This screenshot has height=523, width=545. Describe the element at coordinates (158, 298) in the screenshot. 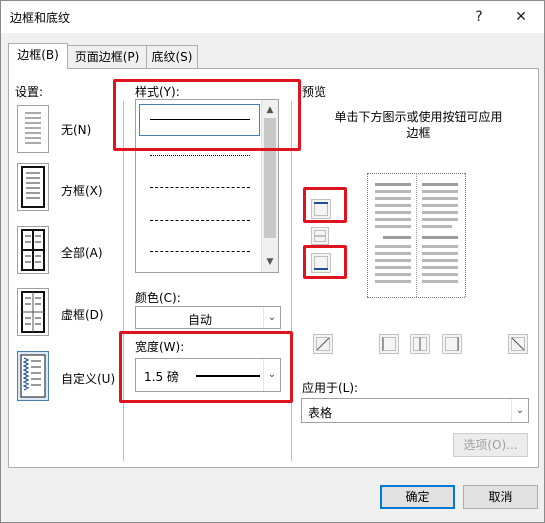

I see `color-label: 颜色(C):` at that location.